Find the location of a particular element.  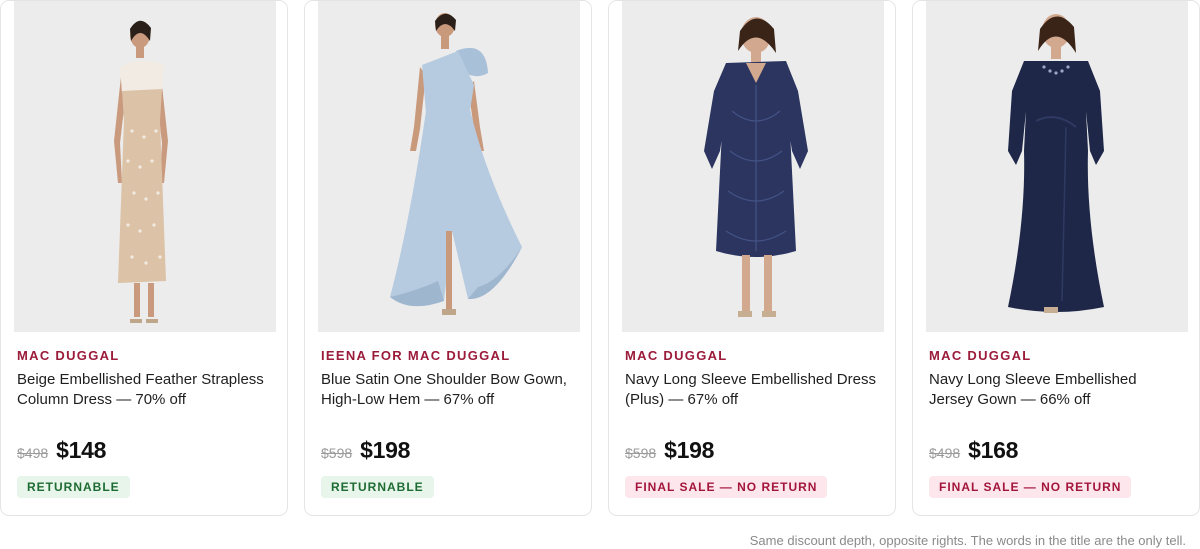

dress-photo-blue is located at coordinates (449, 166).